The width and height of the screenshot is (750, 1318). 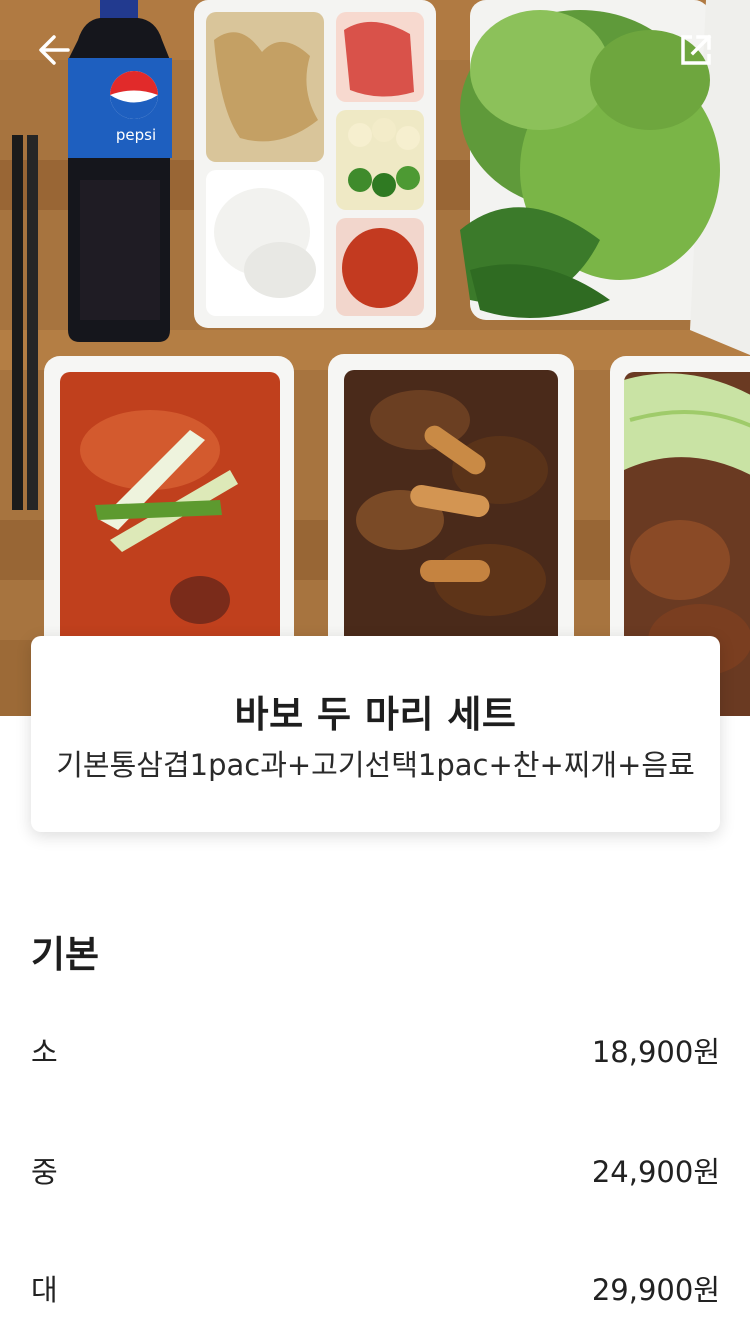 What do you see at coordinates (375, 765) in the screenshot?
I see `menu-description: 기본통삼겹1pac과+고기선택1pac+찬+찌개+음료` at bounding box center [375, 765].